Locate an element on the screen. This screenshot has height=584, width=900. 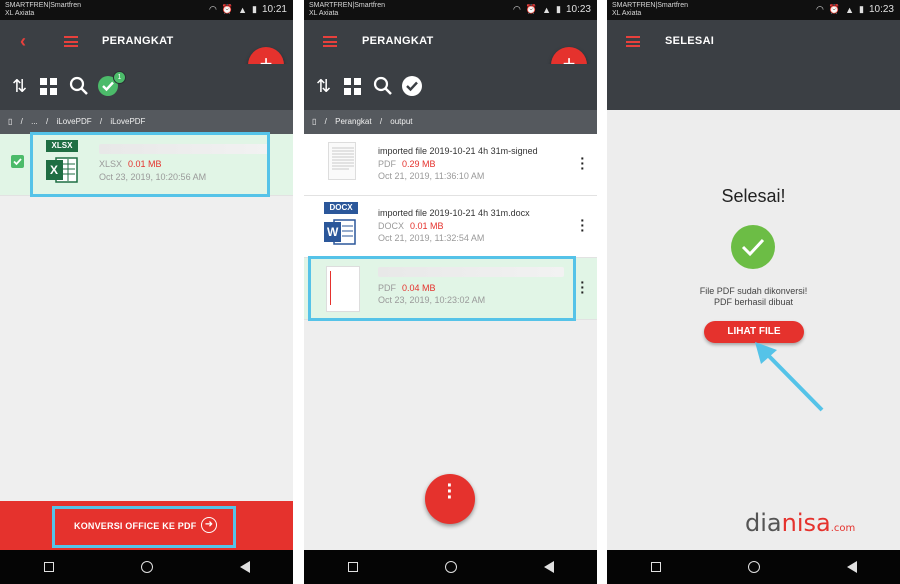
file-type-badge: DOCX is located at coordinates (341, 208).